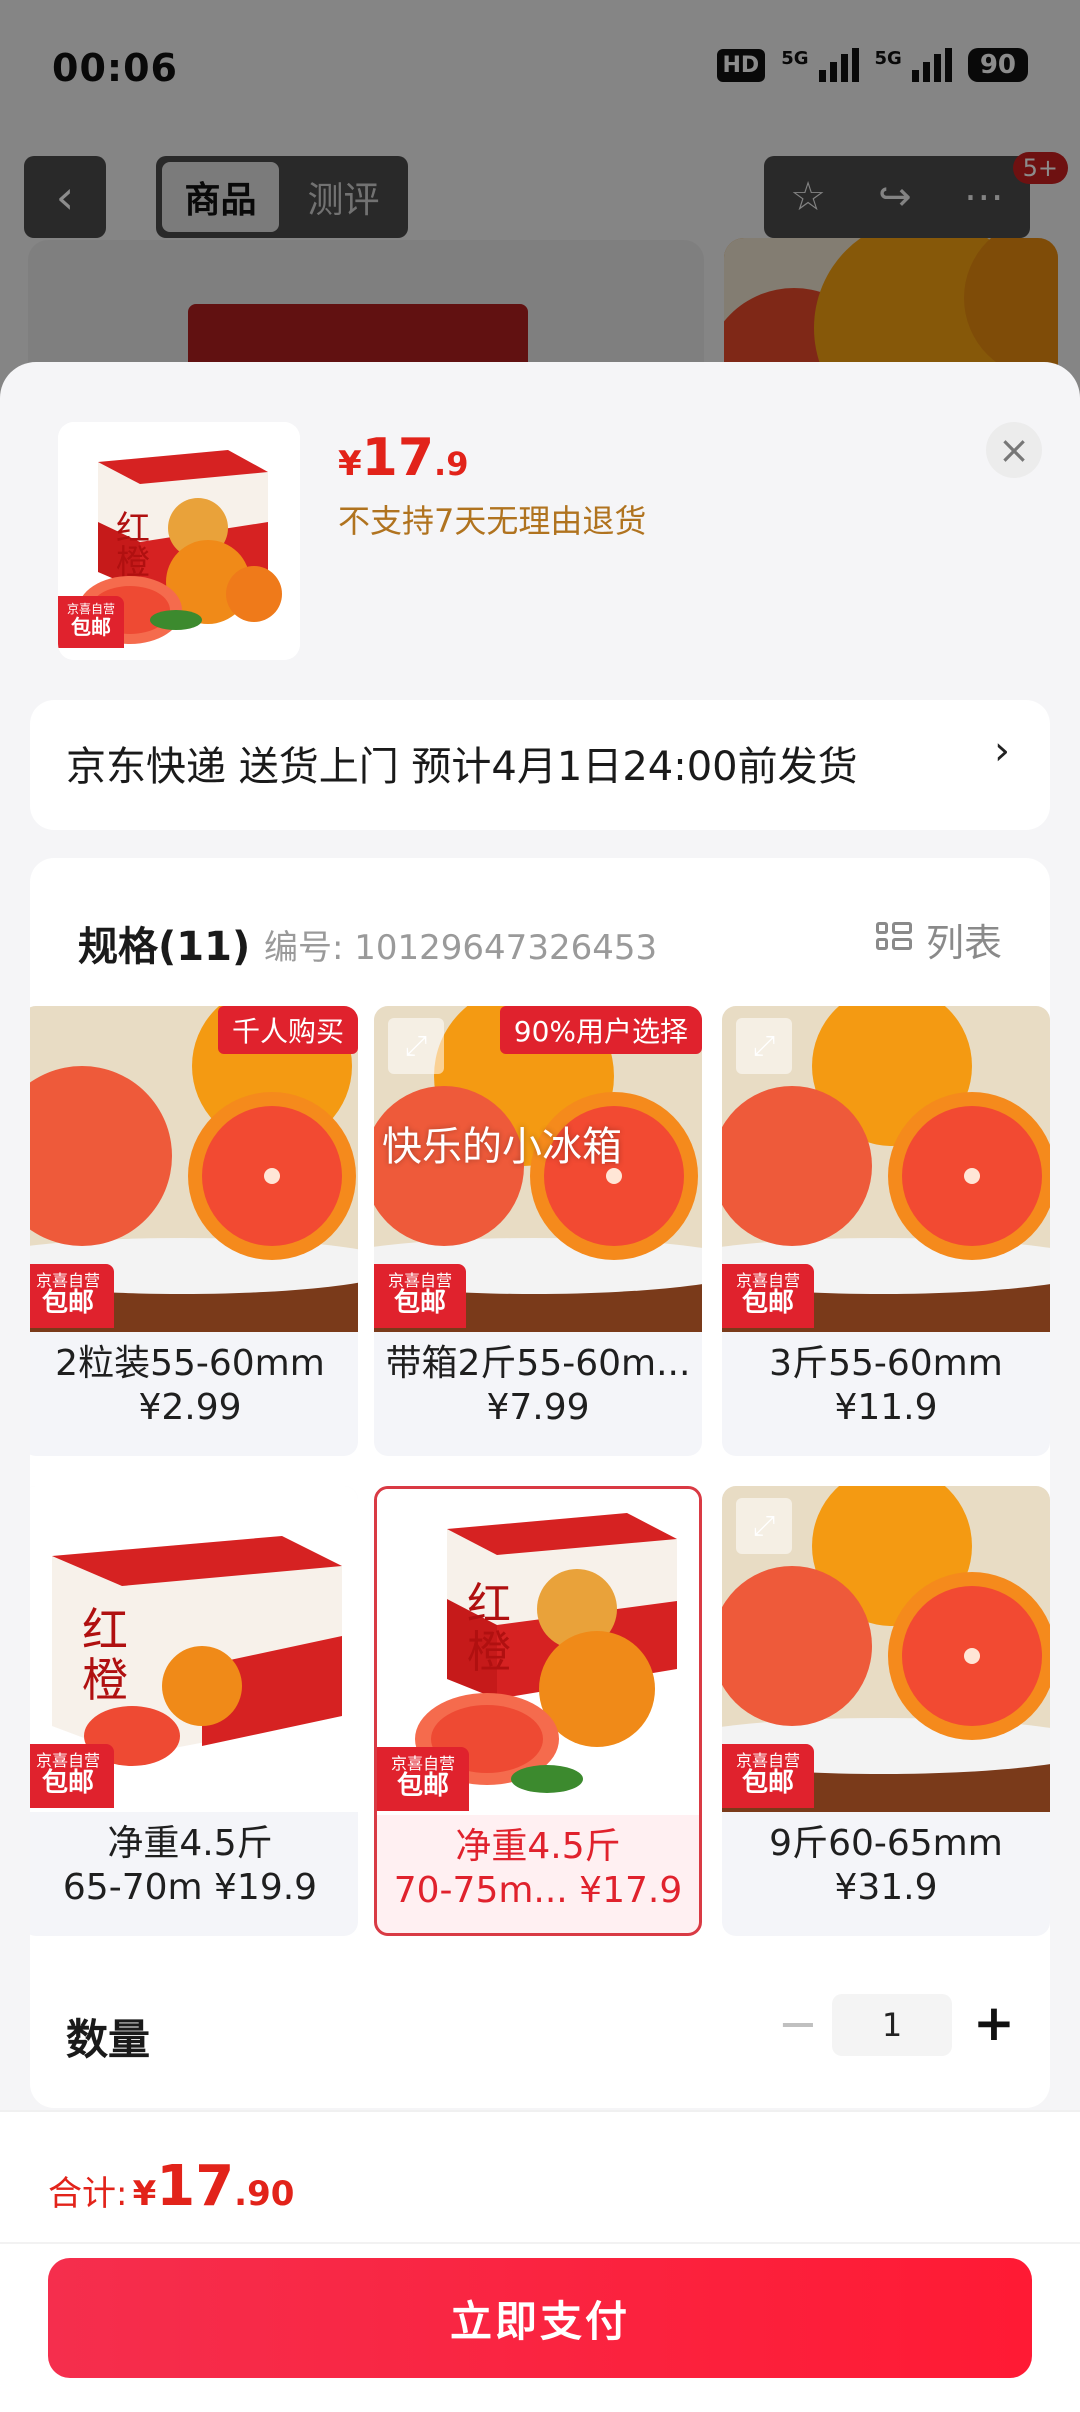 This screenshot has width=1080, height=2412. I want to click on option-label: 2粒装55-60mm ¥2.99, so click(190, 1385).